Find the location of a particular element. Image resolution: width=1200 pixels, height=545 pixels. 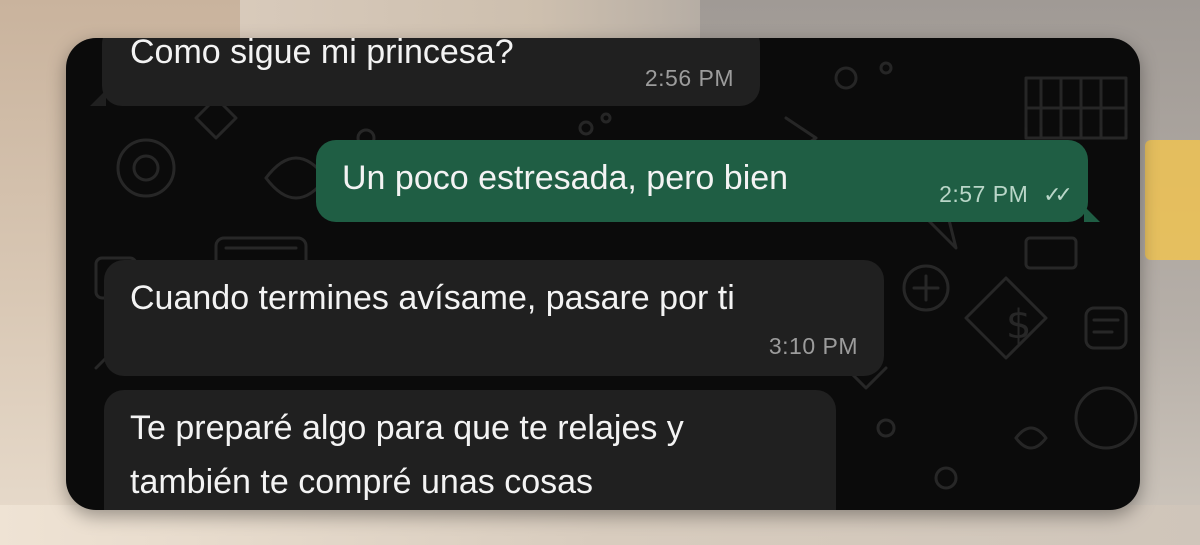

message-text: Como sigue mi princesa? is located at coordinates (322, 54).